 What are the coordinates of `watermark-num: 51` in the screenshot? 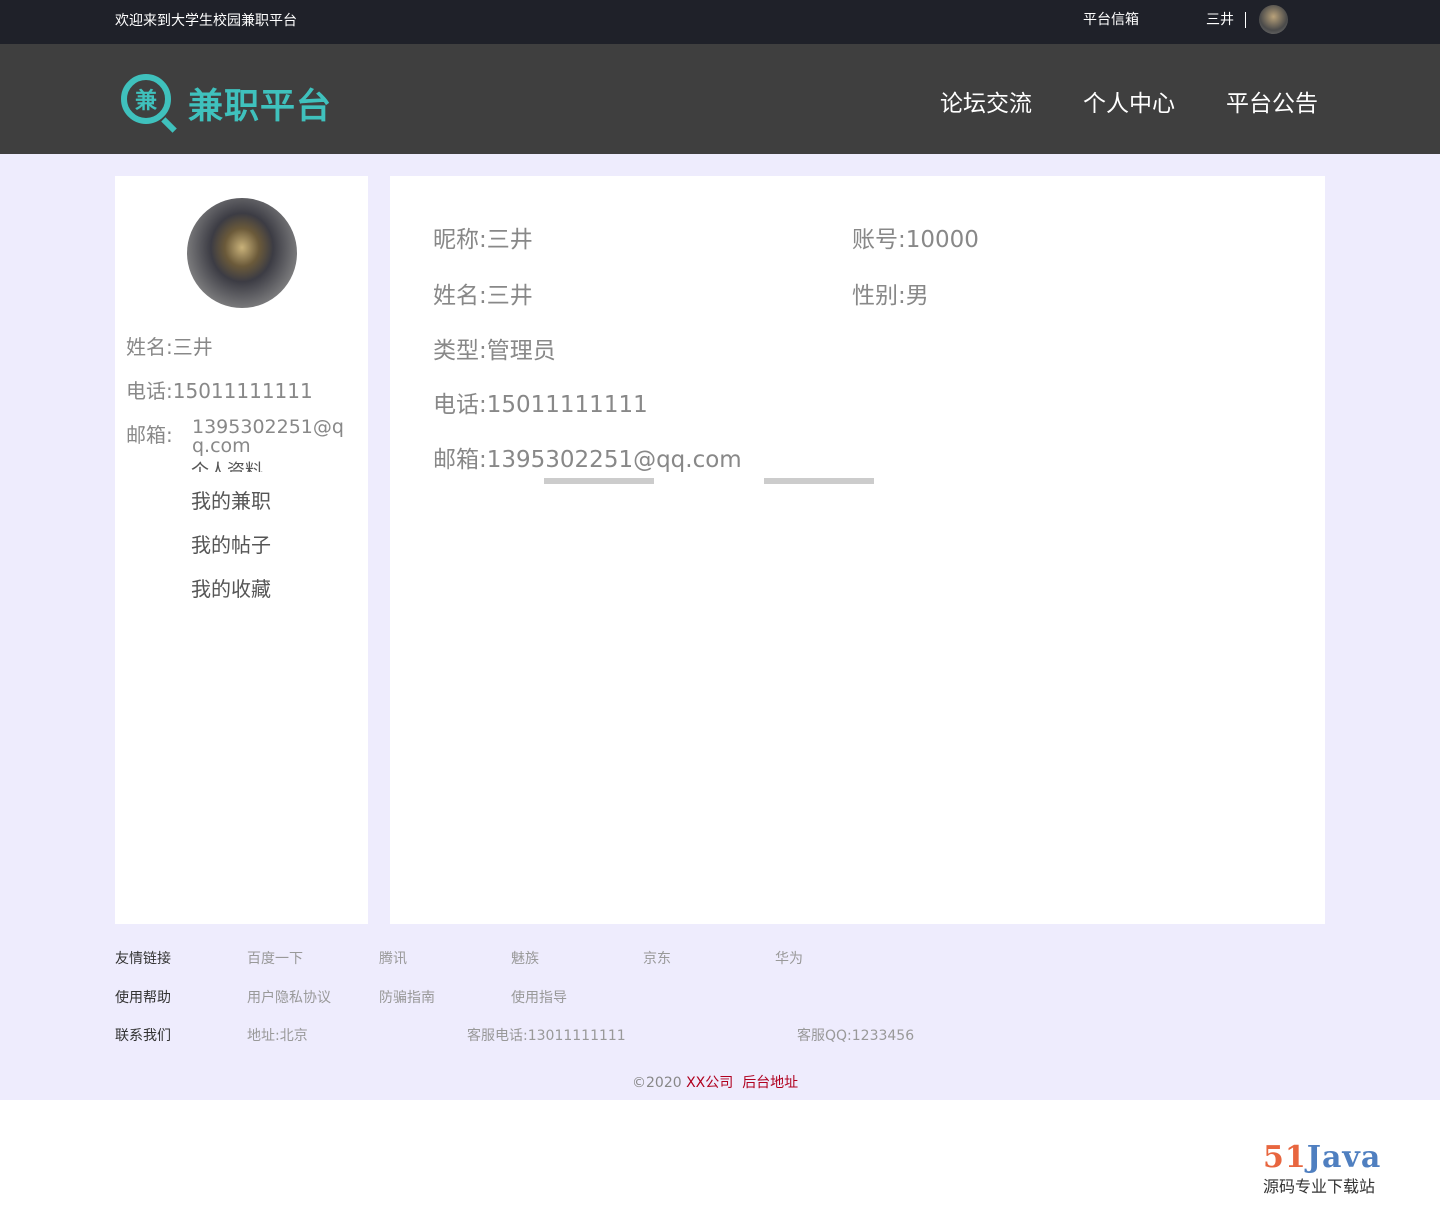 It's located at (1285, 1157).